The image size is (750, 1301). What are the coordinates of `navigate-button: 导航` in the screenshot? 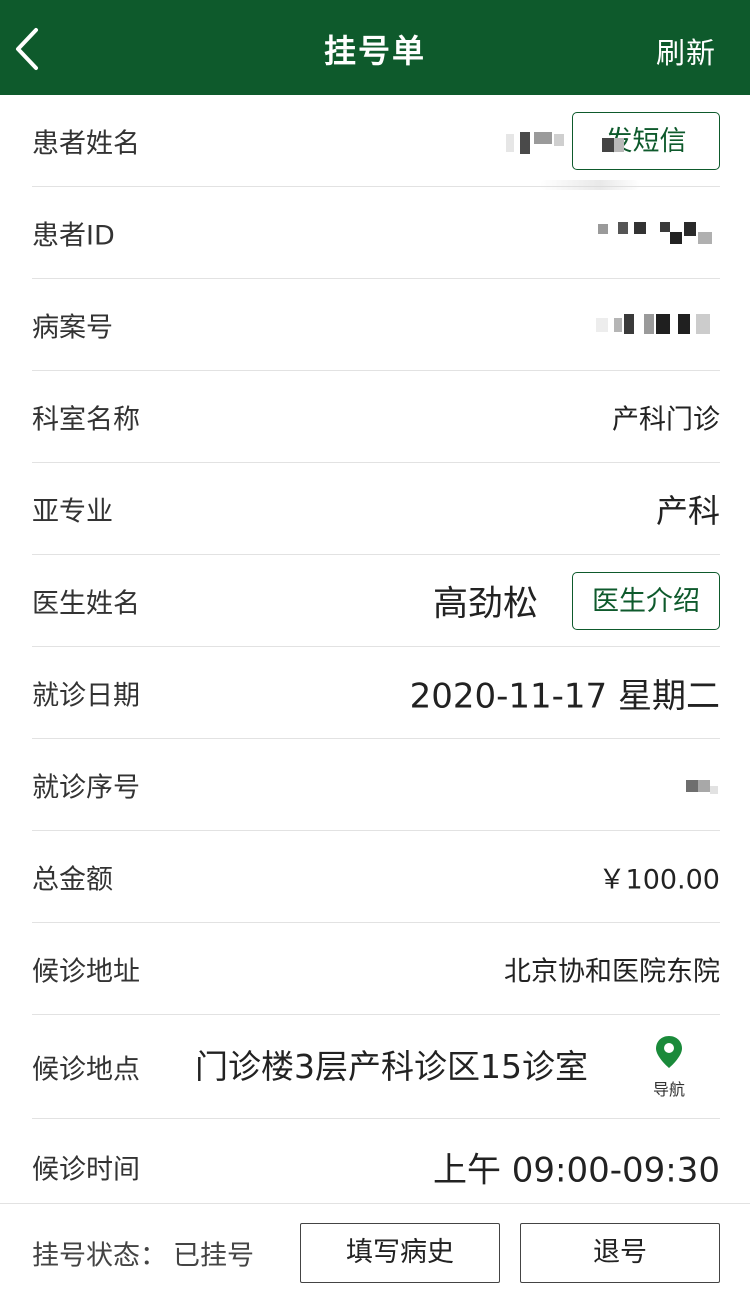 It's located at (669, 1067).